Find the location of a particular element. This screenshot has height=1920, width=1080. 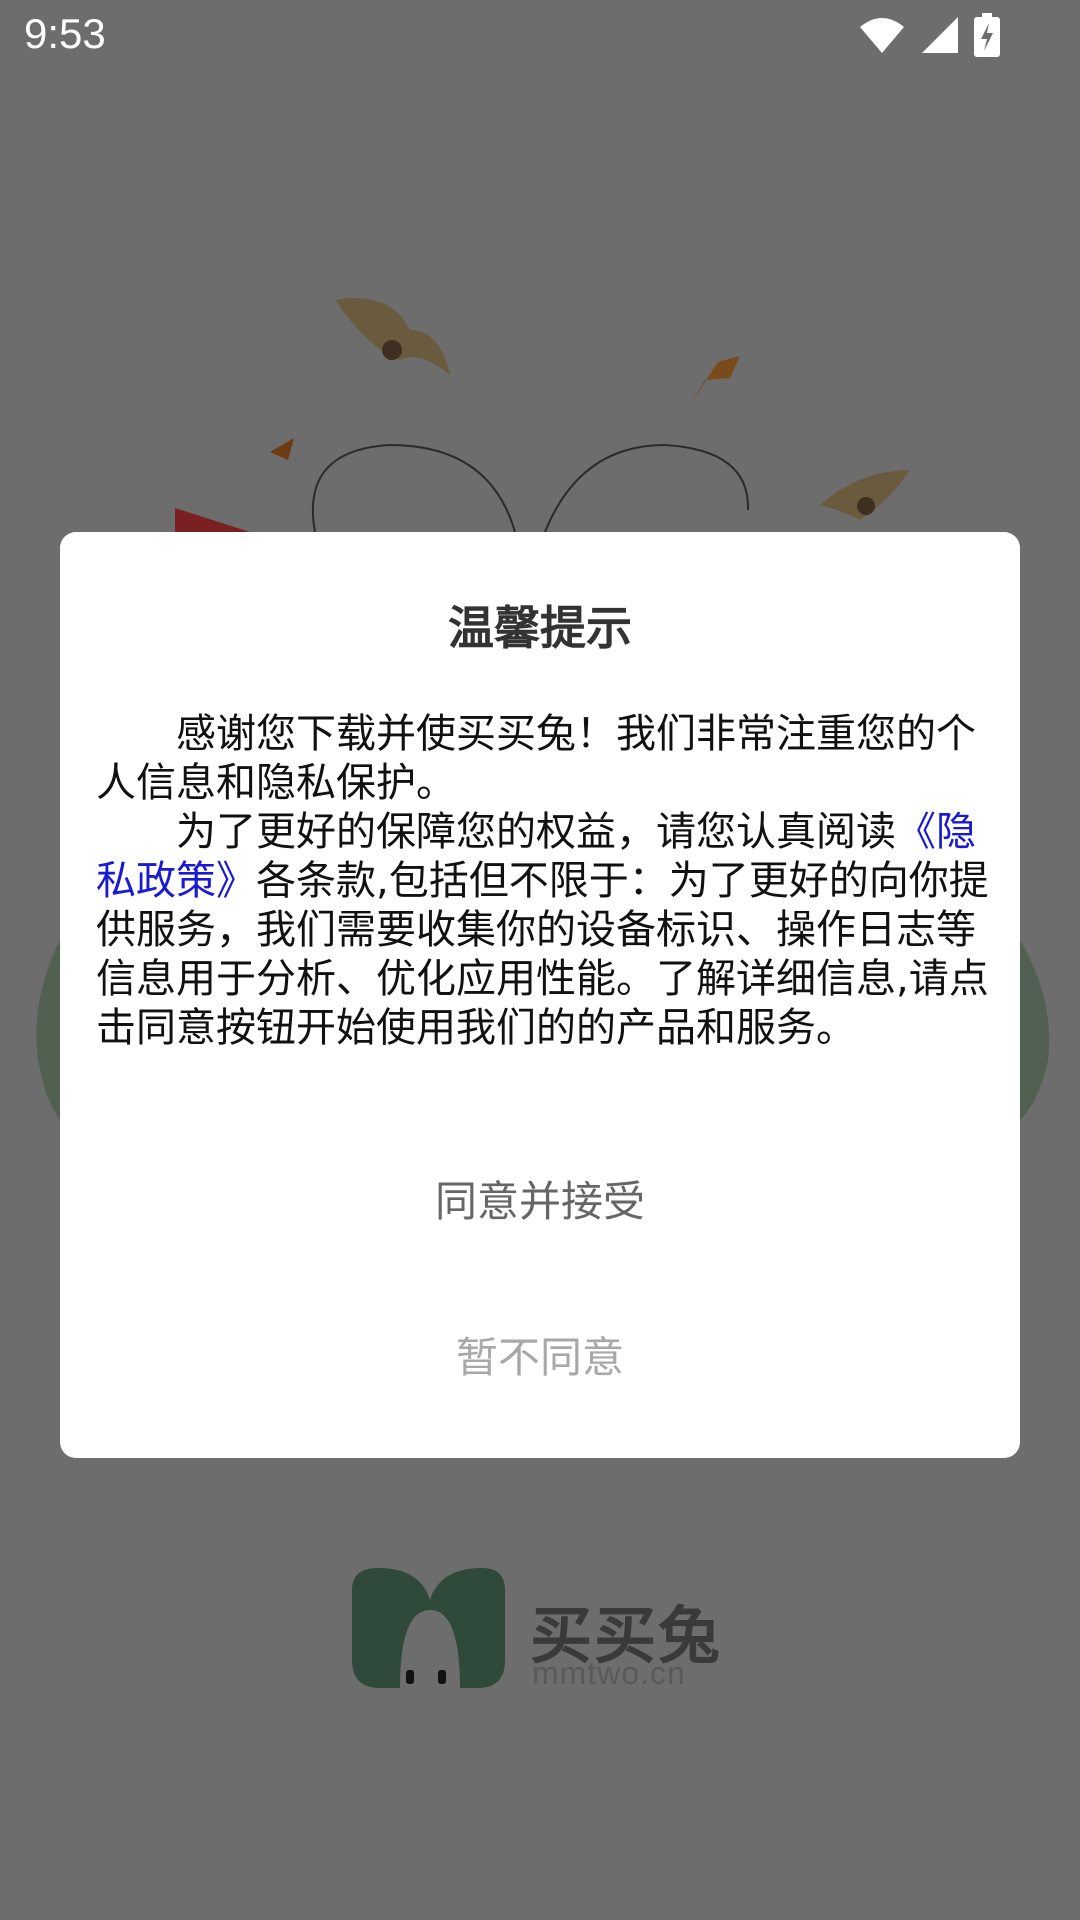

paragraph-2-prefix: 为了更好的保障您的权益，请您认真阅读 is located at coordinates (536, 832).